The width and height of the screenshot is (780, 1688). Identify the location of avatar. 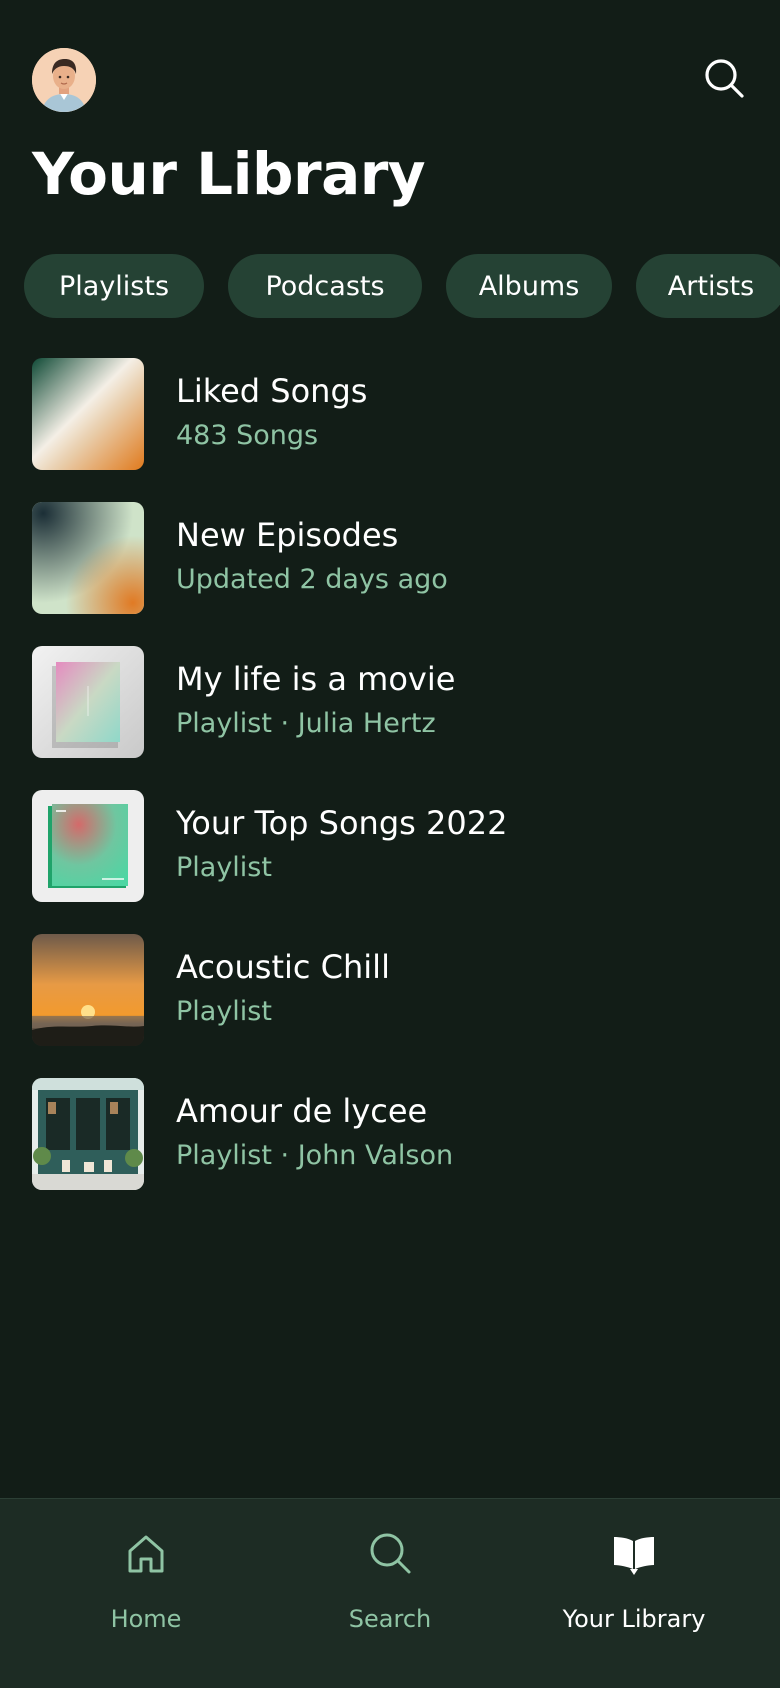
(64, 80).